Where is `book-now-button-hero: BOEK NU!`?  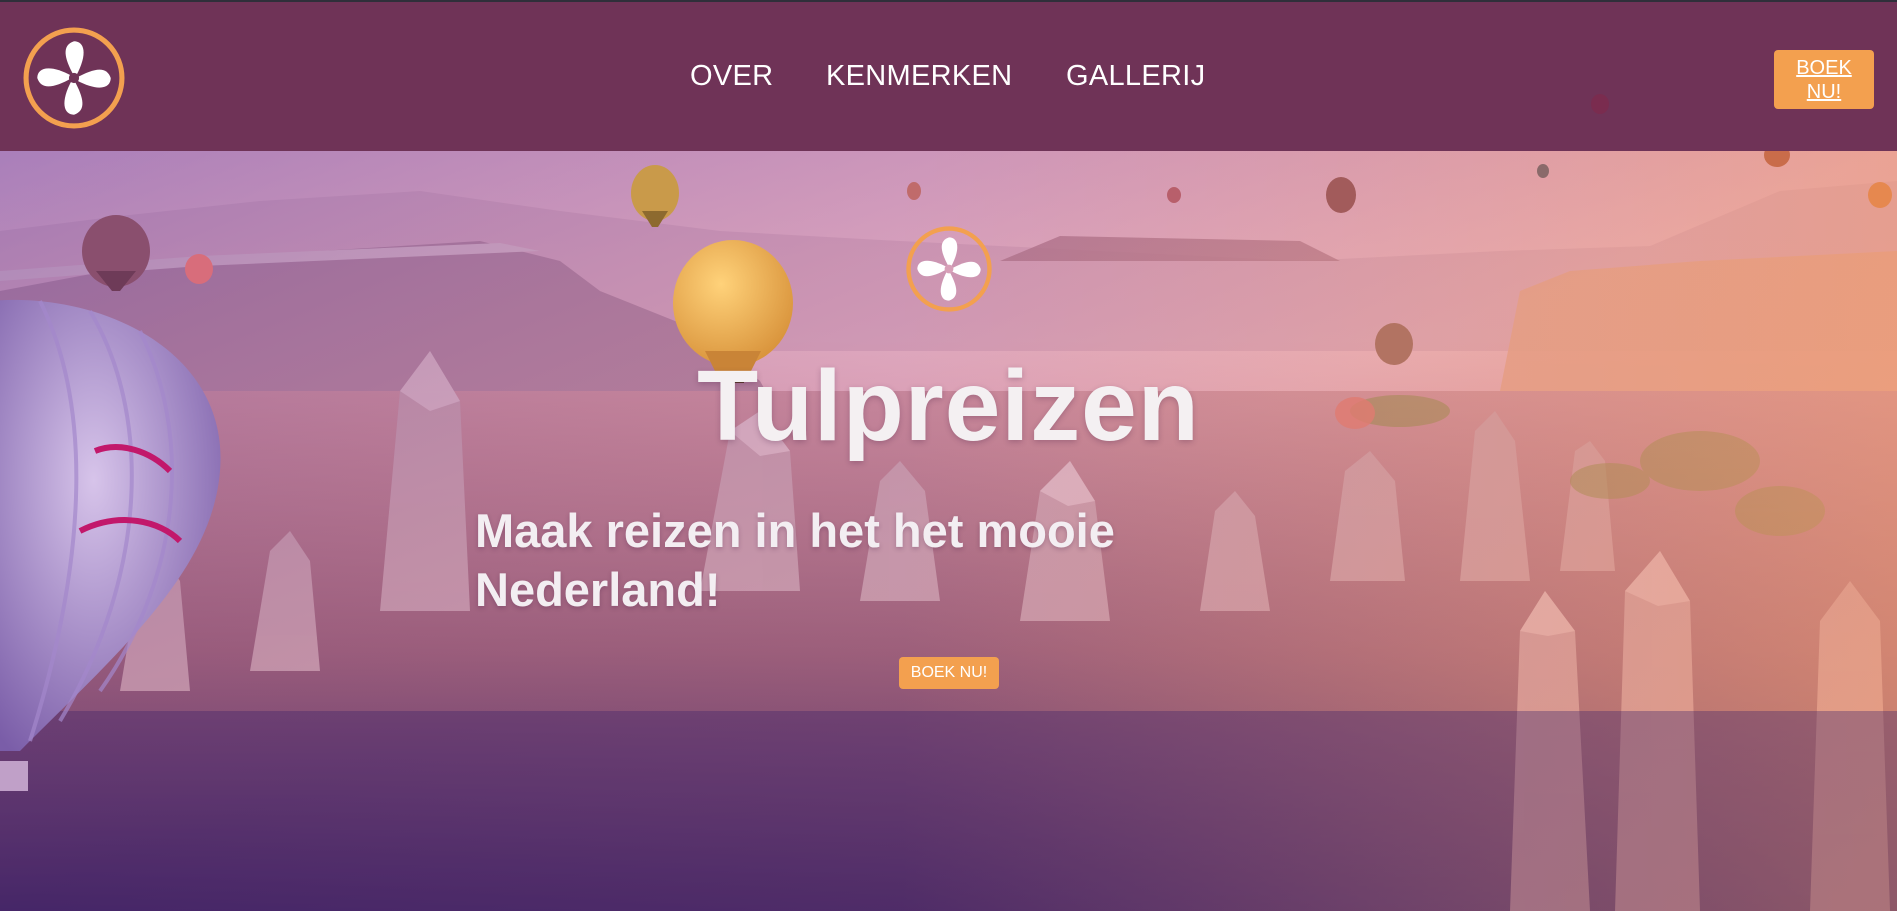
book-now-button-hero: BOEK NU! is located at coordinates (949, 673).